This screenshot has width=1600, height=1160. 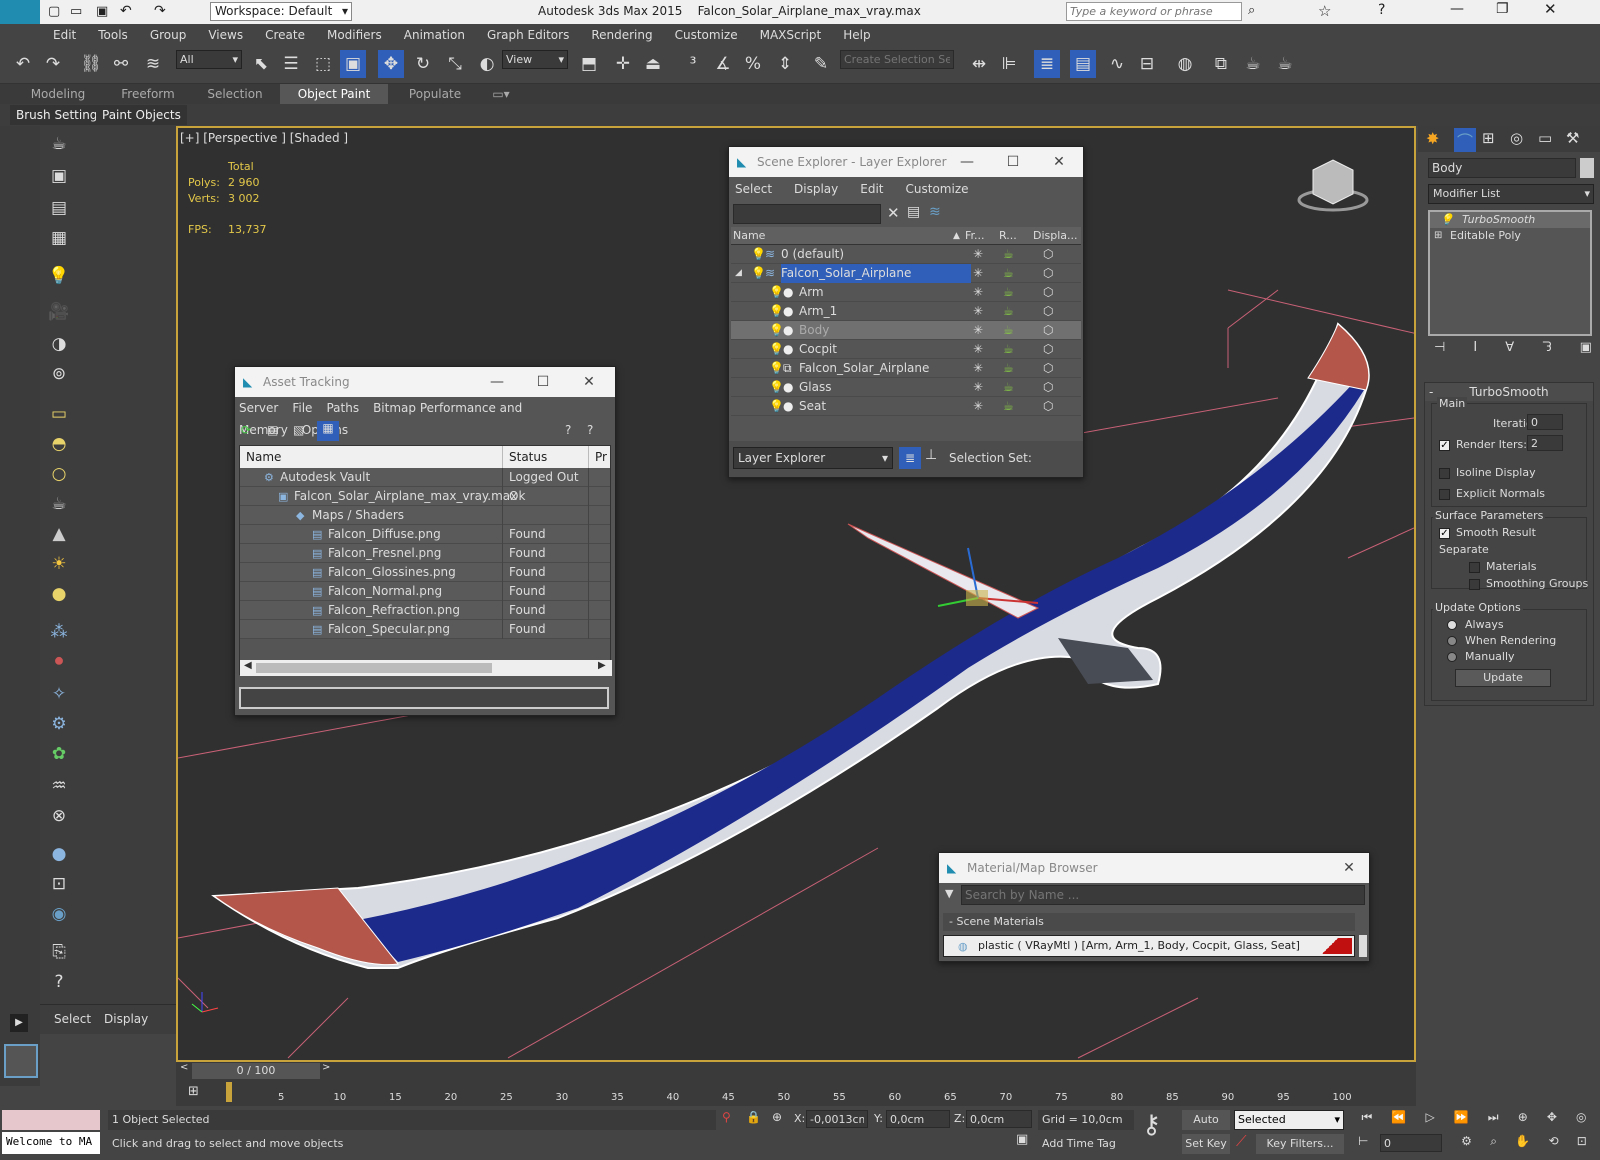 I want to click on orbit-icon: ✋, so click(x=1522, y=1144).